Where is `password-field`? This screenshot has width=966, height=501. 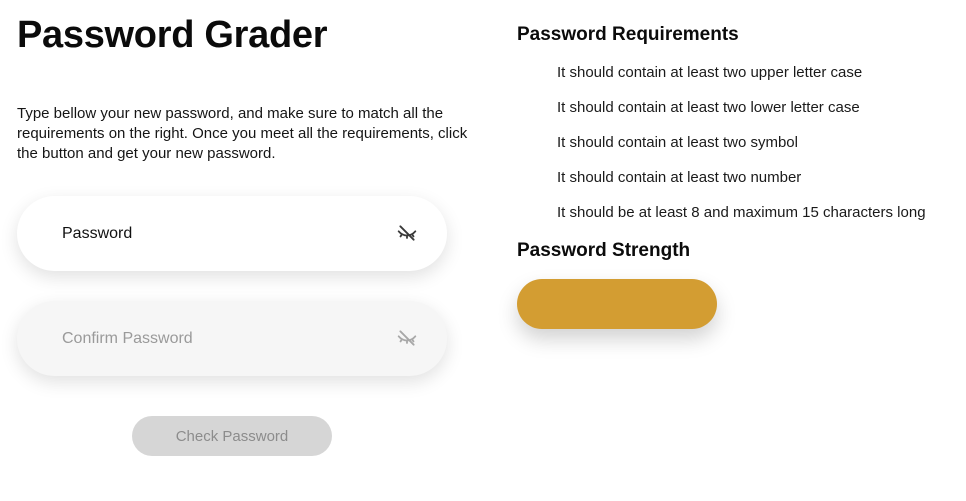 password-field is located at coordinates (232, 233).